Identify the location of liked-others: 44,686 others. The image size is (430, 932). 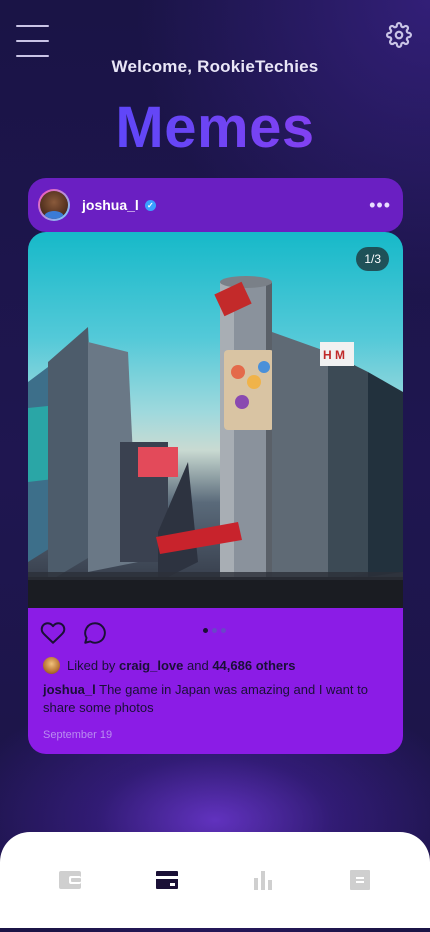
(253, 665).